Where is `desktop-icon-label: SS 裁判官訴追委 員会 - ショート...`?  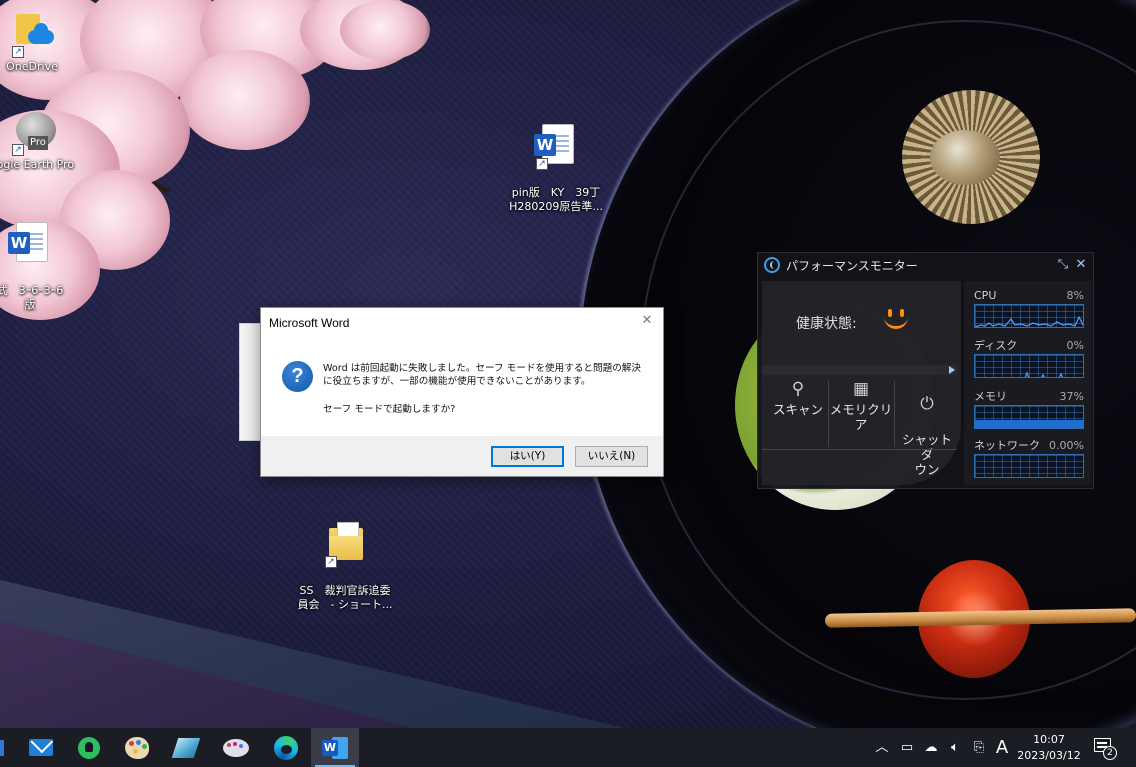
desktop-icon-label: SS 裁判官訴追委 員会 - ショート... is located at coordinates (345, 597).